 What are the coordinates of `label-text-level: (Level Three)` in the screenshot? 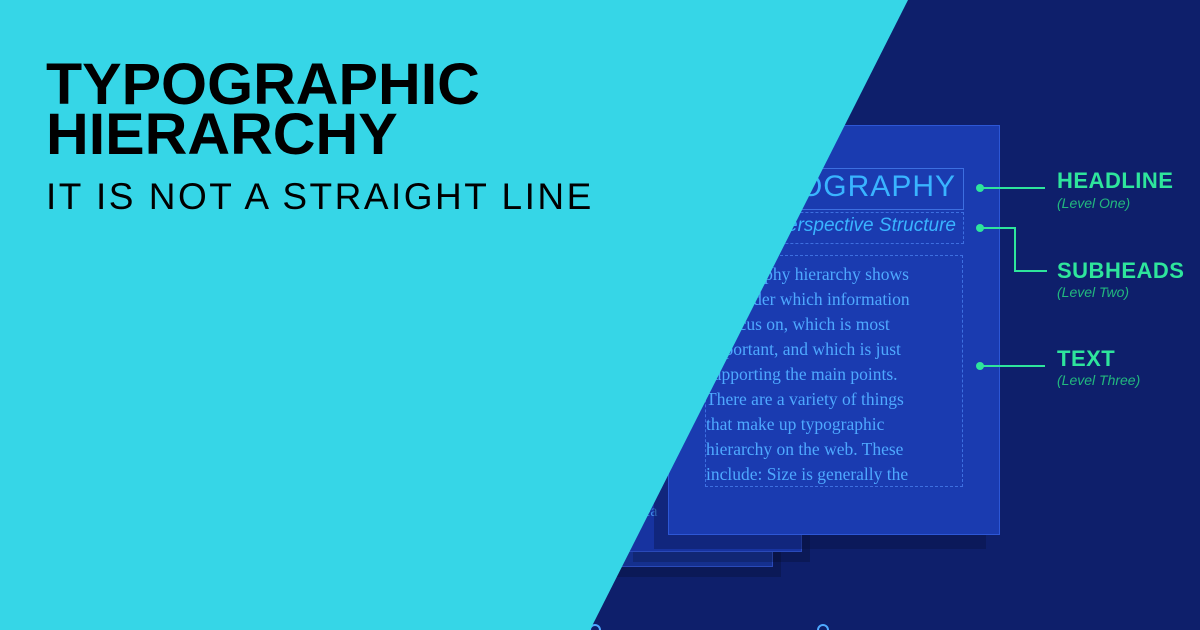 It's located at (1099, 380).